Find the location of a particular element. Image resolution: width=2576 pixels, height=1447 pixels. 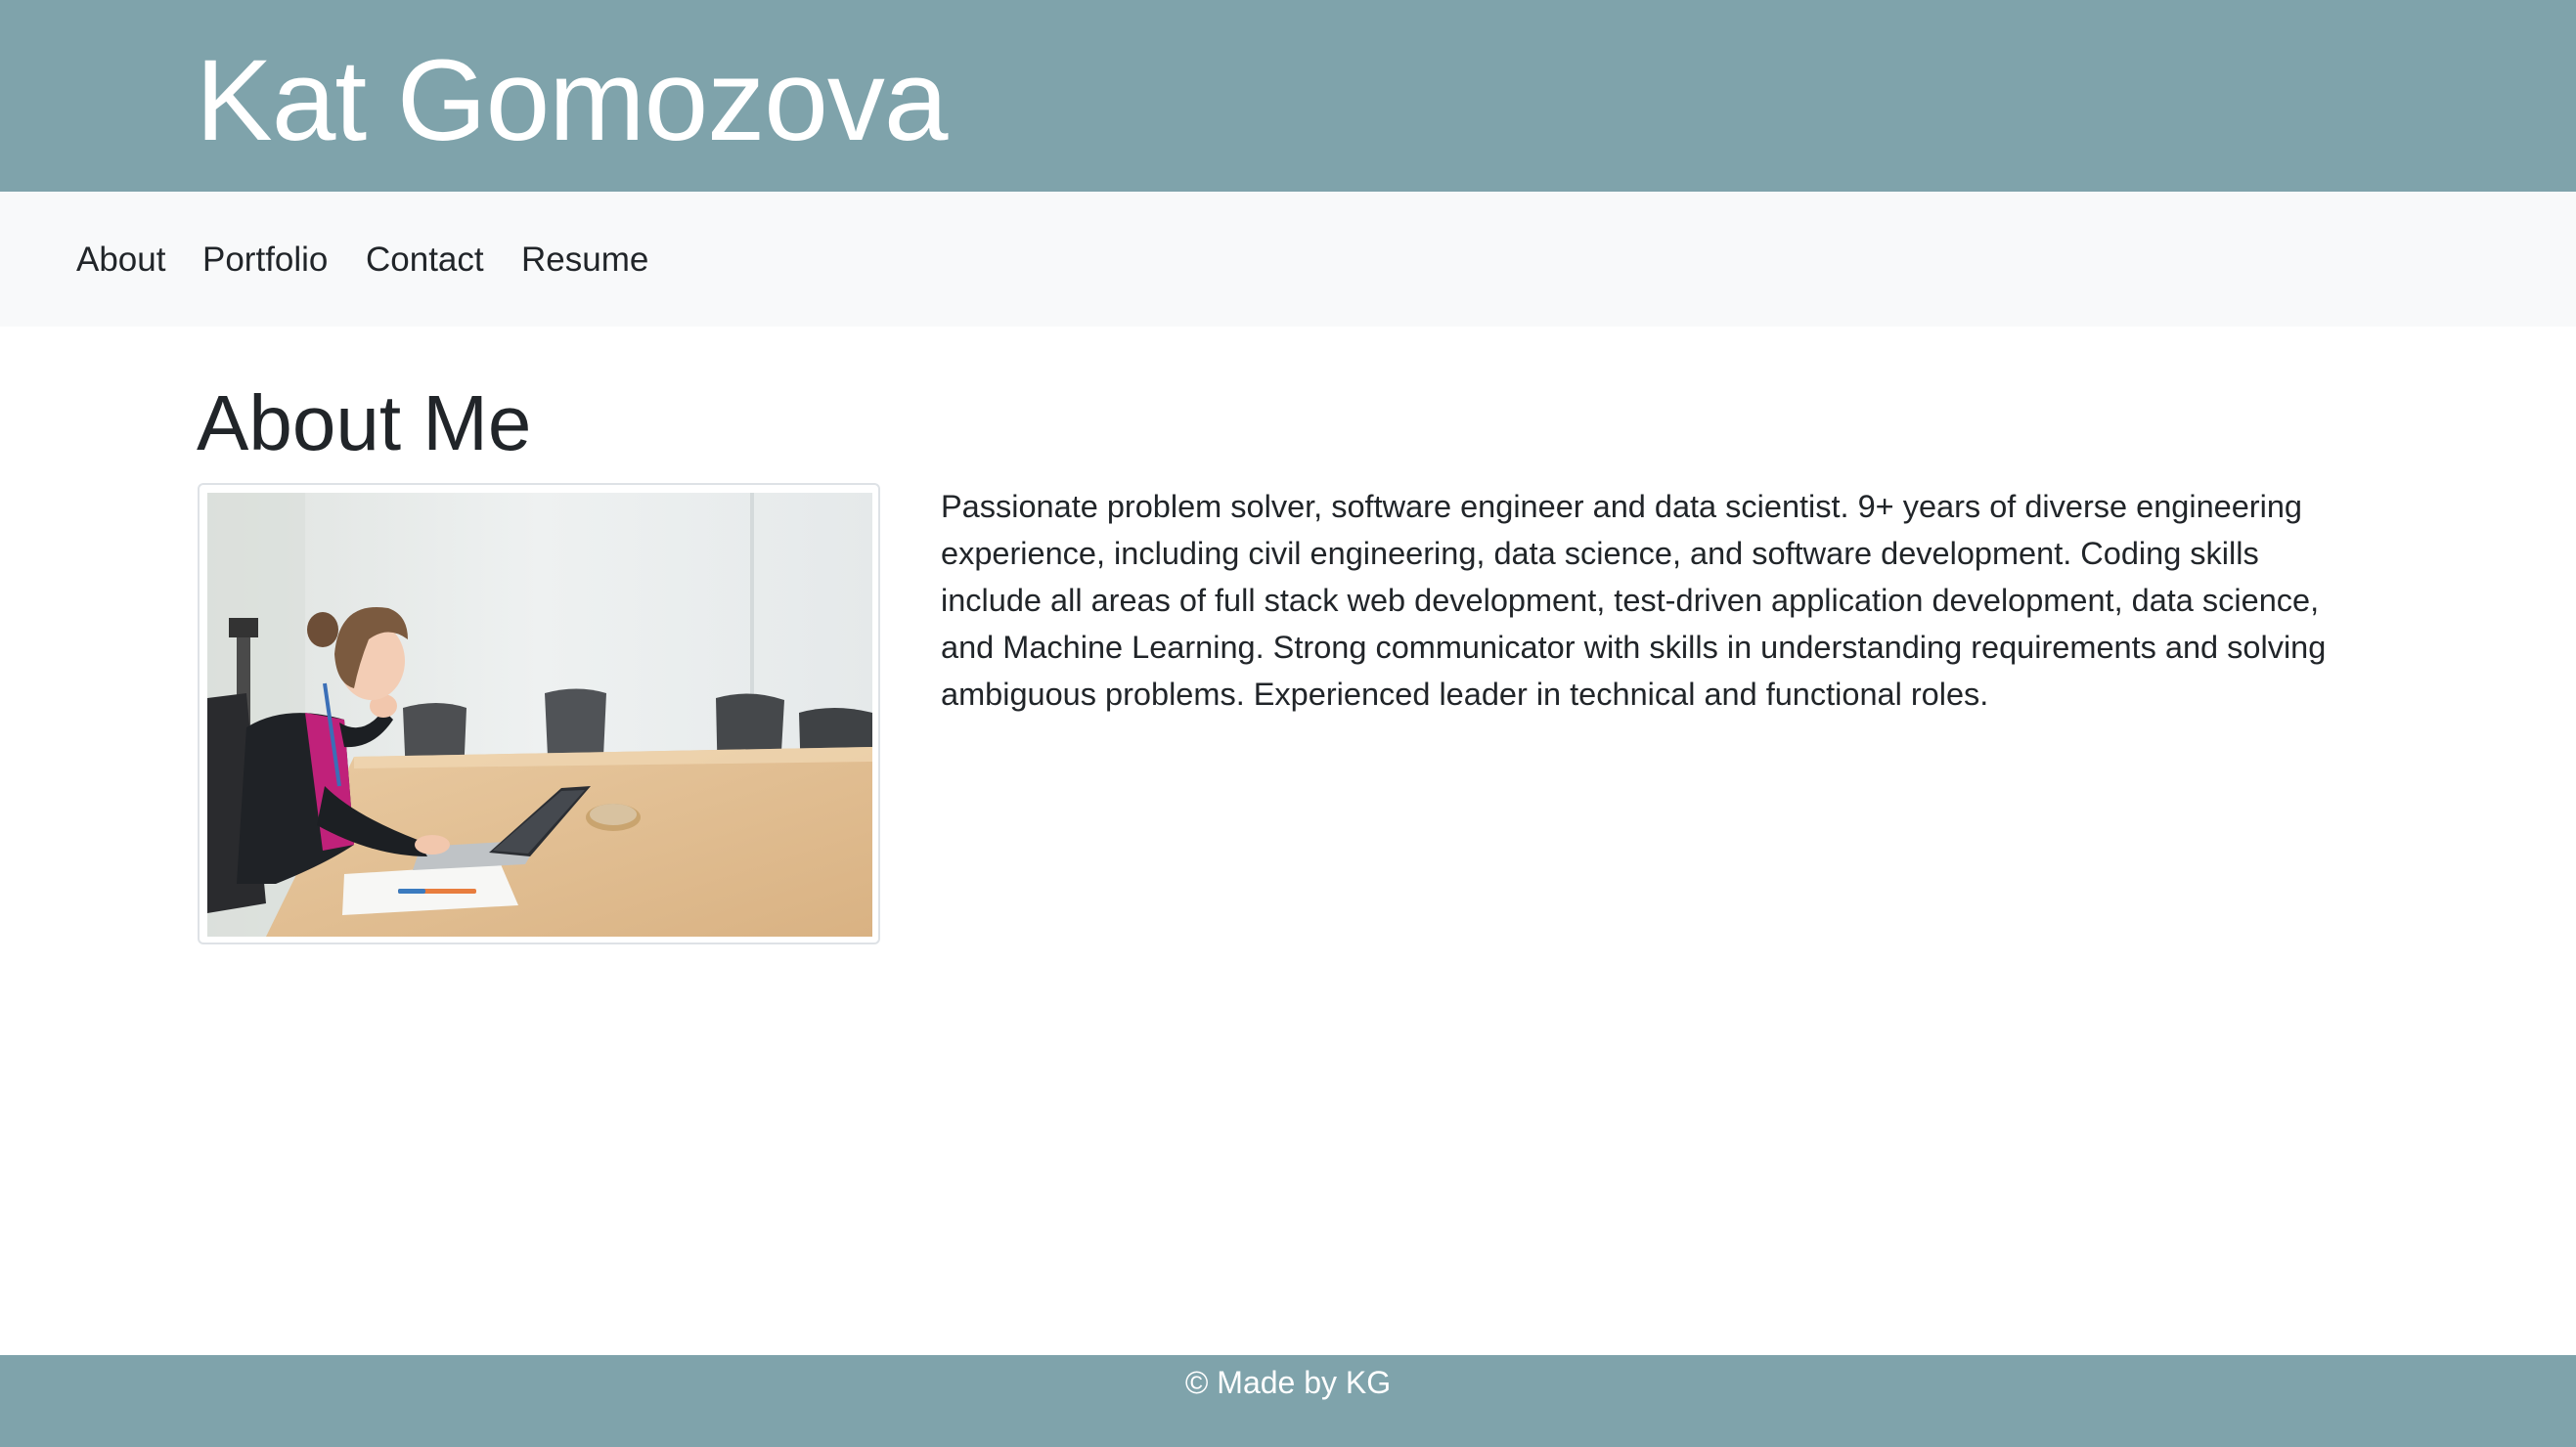

nav-link-resume: Resume is located at coordinates (585, 260).